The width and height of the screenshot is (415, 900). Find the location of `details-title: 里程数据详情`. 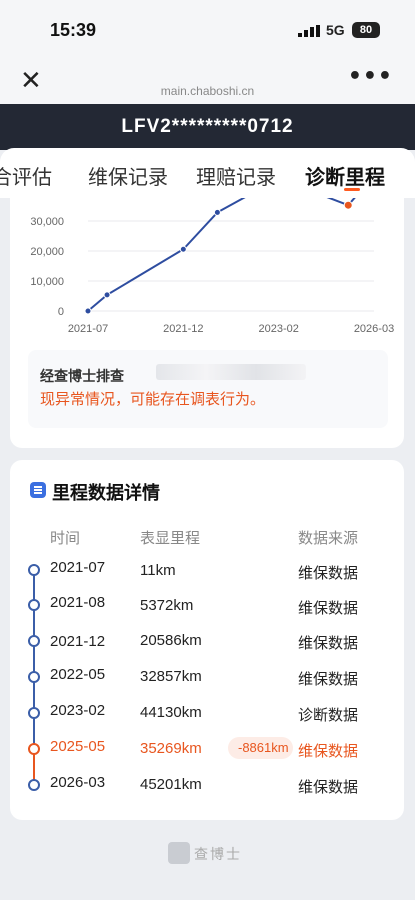

details-title: 里程数据详情 is located at coordinates (106, 493).